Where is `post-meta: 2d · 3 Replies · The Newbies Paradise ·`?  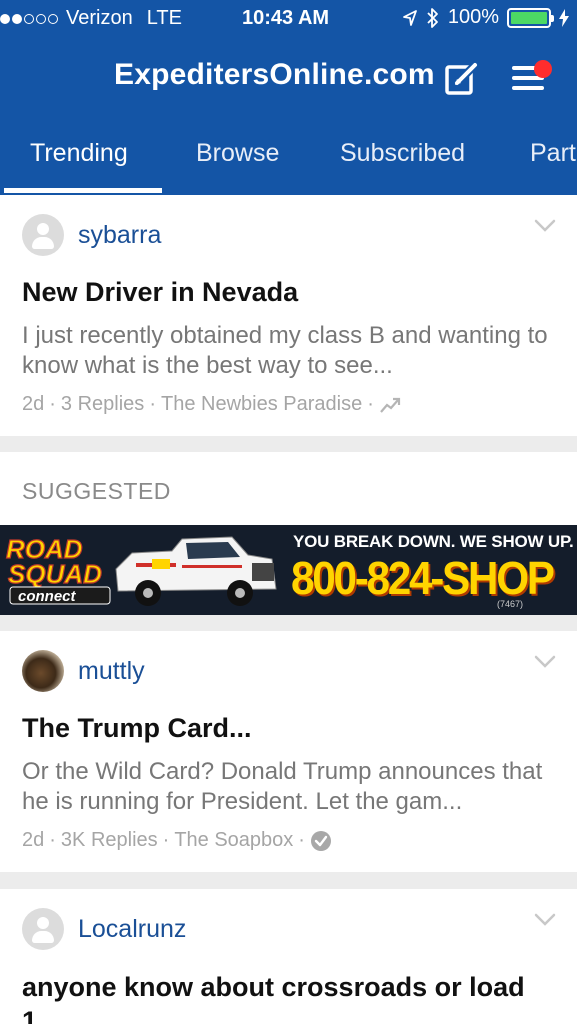
post-meta: 2d · 3 Replies · The Newbies Paradise · is located at coordinates (211, 404).